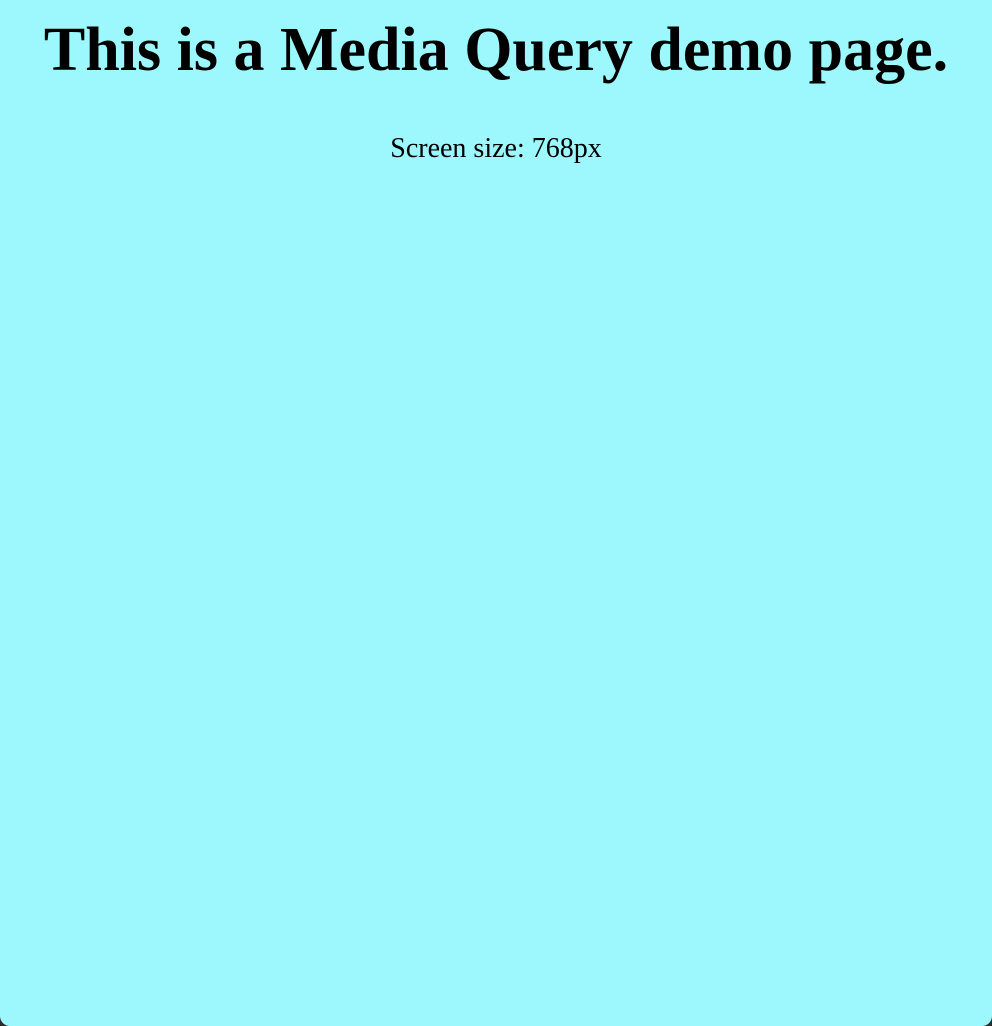 The image size is (992, 1026). Describe the element at coordinates (496, 50) in the screenshot. I see `page-title: This is a Media Query demo page.` at that location.